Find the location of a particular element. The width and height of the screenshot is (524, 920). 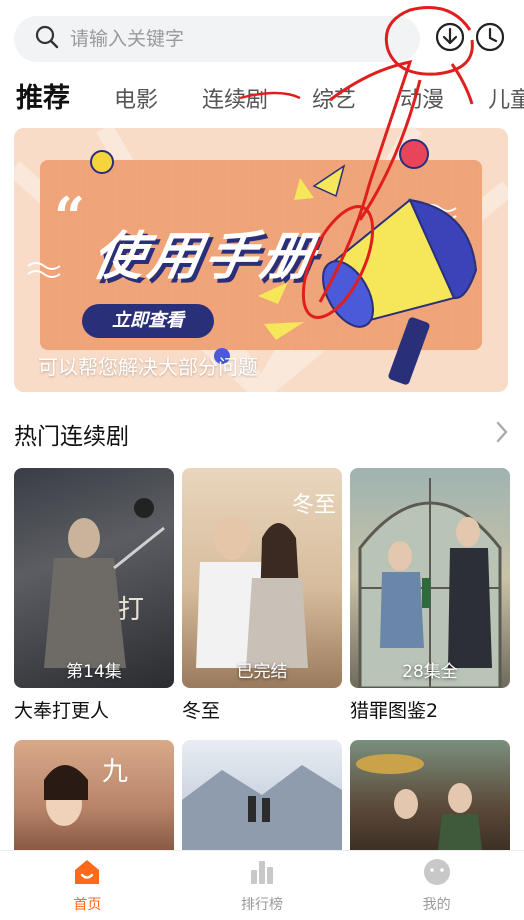

poster-art: 打 is located at coordinates (104, 583).